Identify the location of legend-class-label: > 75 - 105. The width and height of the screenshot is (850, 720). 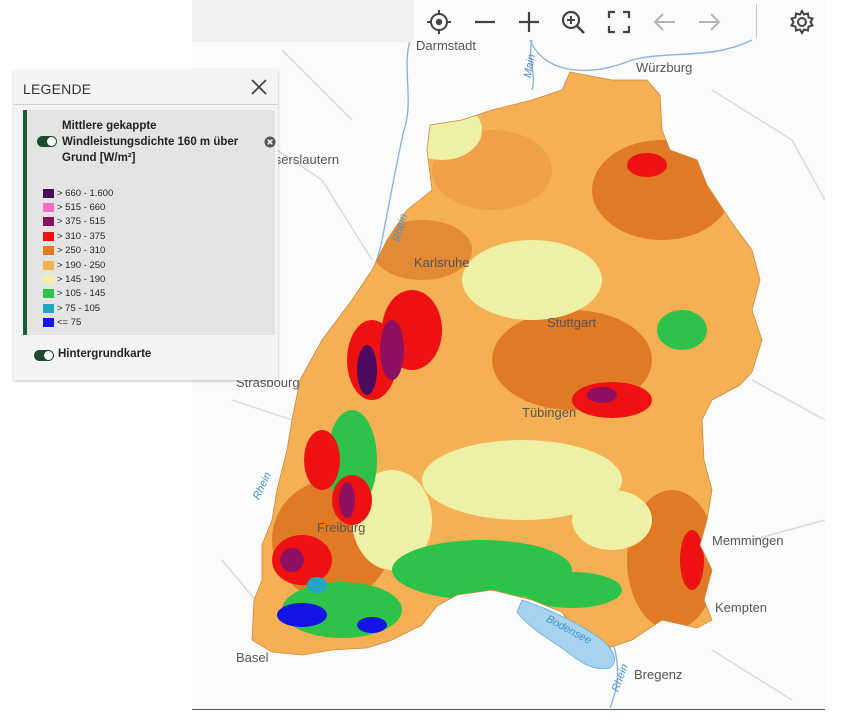
(79, 308).